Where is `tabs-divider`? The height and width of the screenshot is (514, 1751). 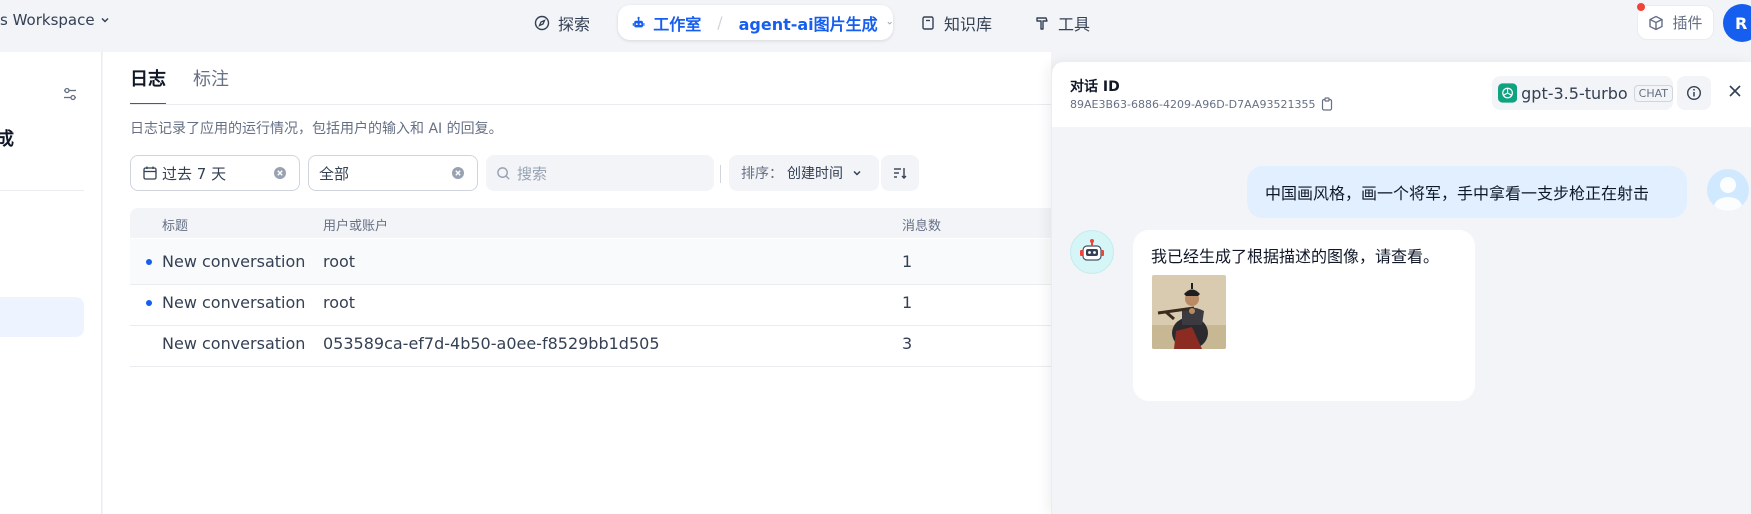 tabs-divider is located at coordinates (590, 104).